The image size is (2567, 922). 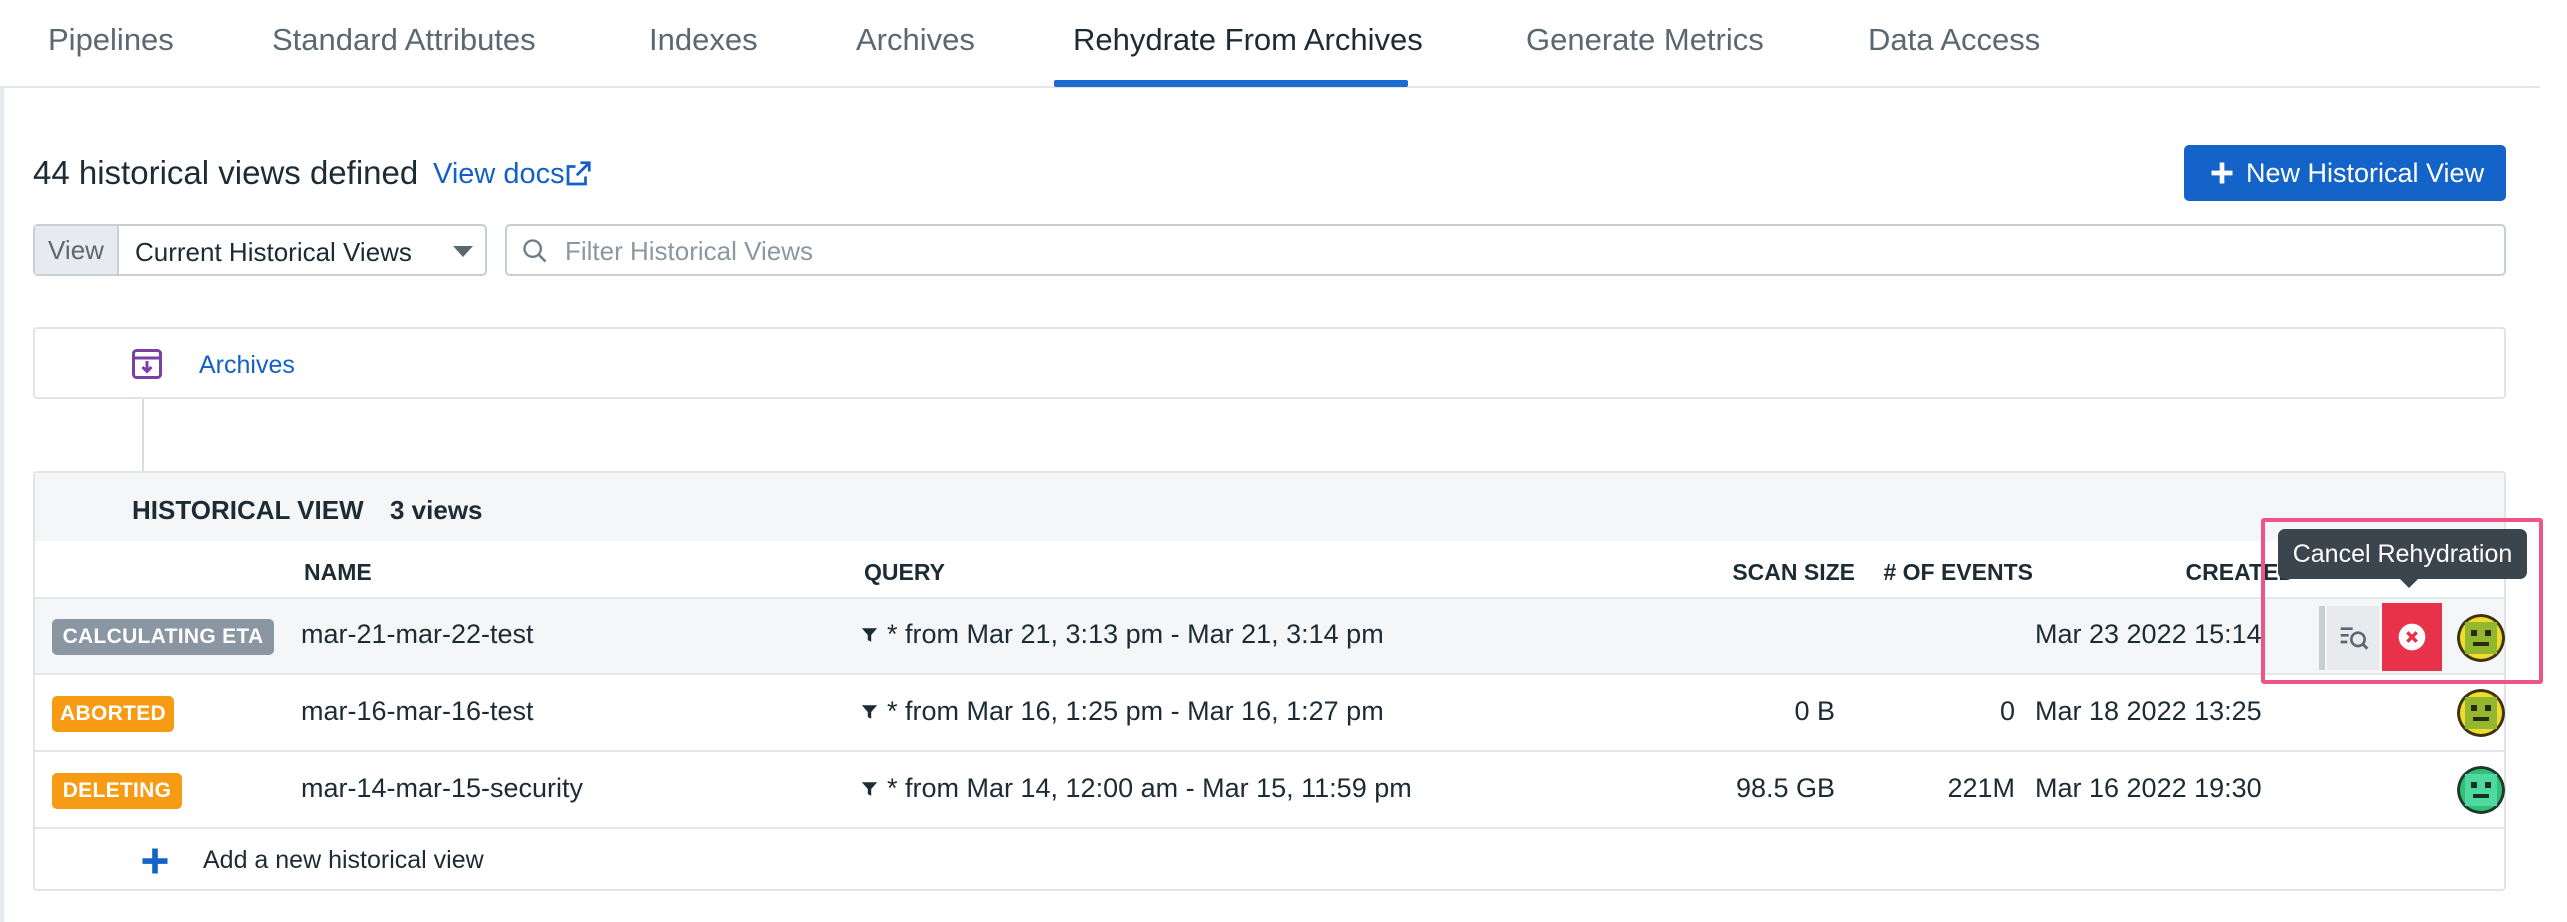 What do you see at coordinates (1934, 572) in the screenshot?
I see `col-events: # OF EVENTS` at bounding box center [1934, 572].